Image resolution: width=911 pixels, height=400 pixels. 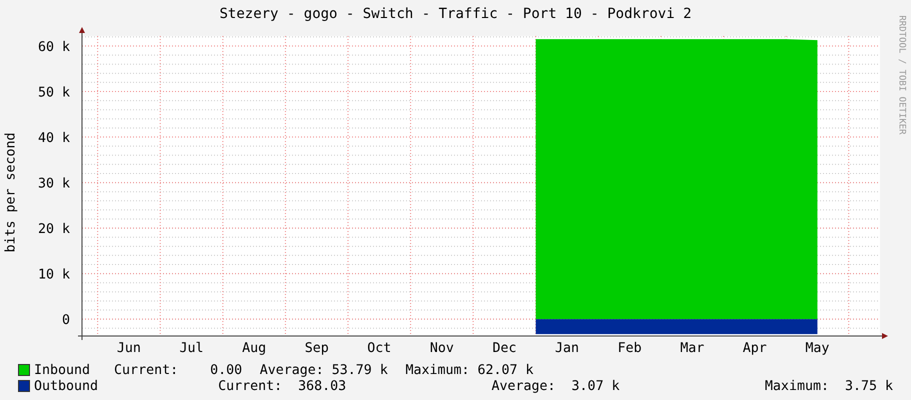 I want to click on tick-label: 0, so click(x=66, y=320).